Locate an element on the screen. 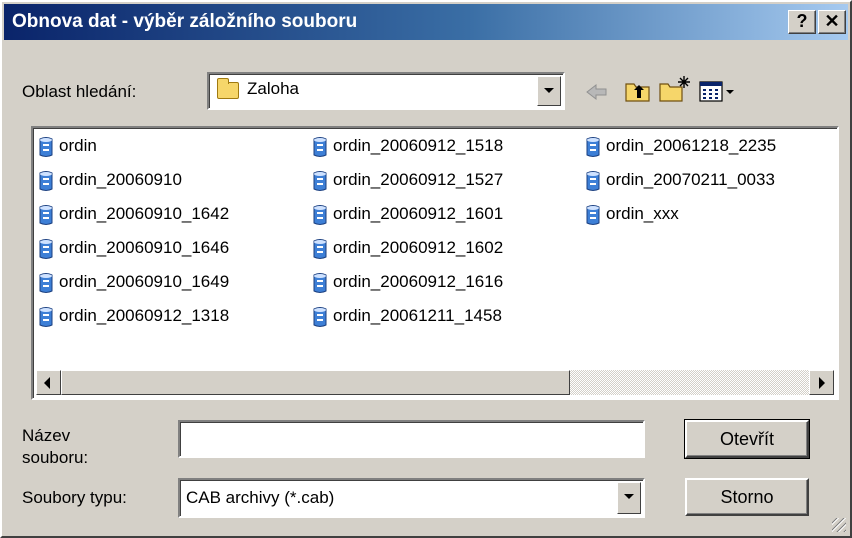 The height and width of the screenshot is (538, 852). filetype-dropdown-button is located at coordinates (629, 498).